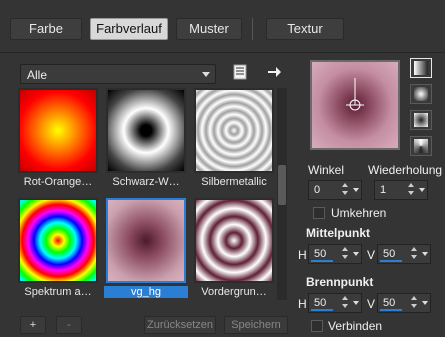  What do you see at coordinates (404, 303) in the screenshot?
I see `focus-v-input: 50` at bounding box center [404, 303].